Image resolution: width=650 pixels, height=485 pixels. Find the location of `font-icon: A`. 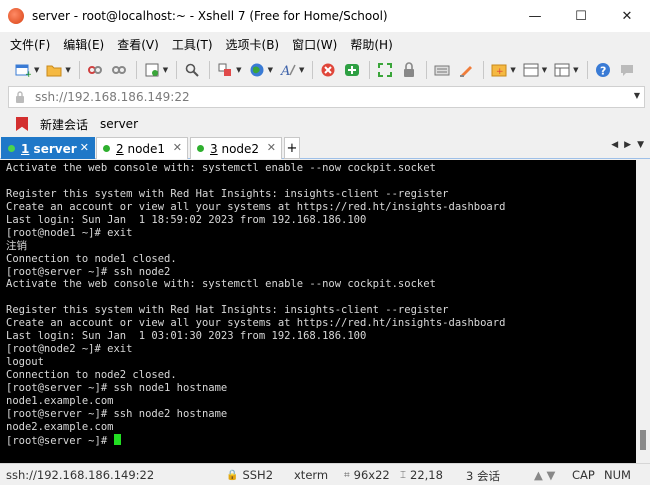

font-icon: A is located at coordinates (288, 70).